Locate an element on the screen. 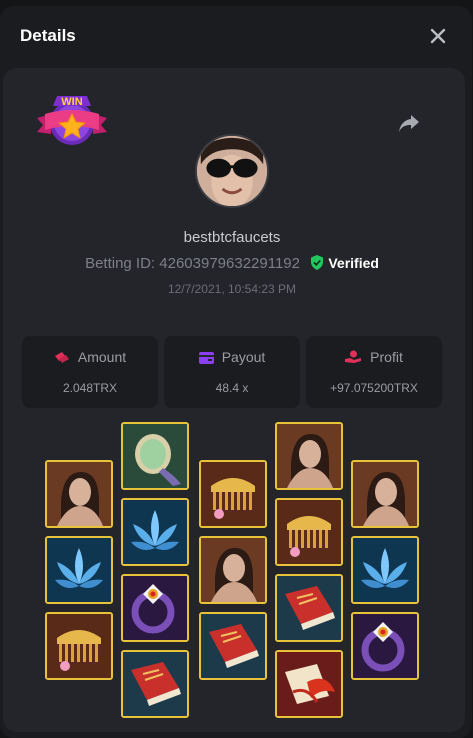  amount-label: Amount is located at coordinates (102, 357).